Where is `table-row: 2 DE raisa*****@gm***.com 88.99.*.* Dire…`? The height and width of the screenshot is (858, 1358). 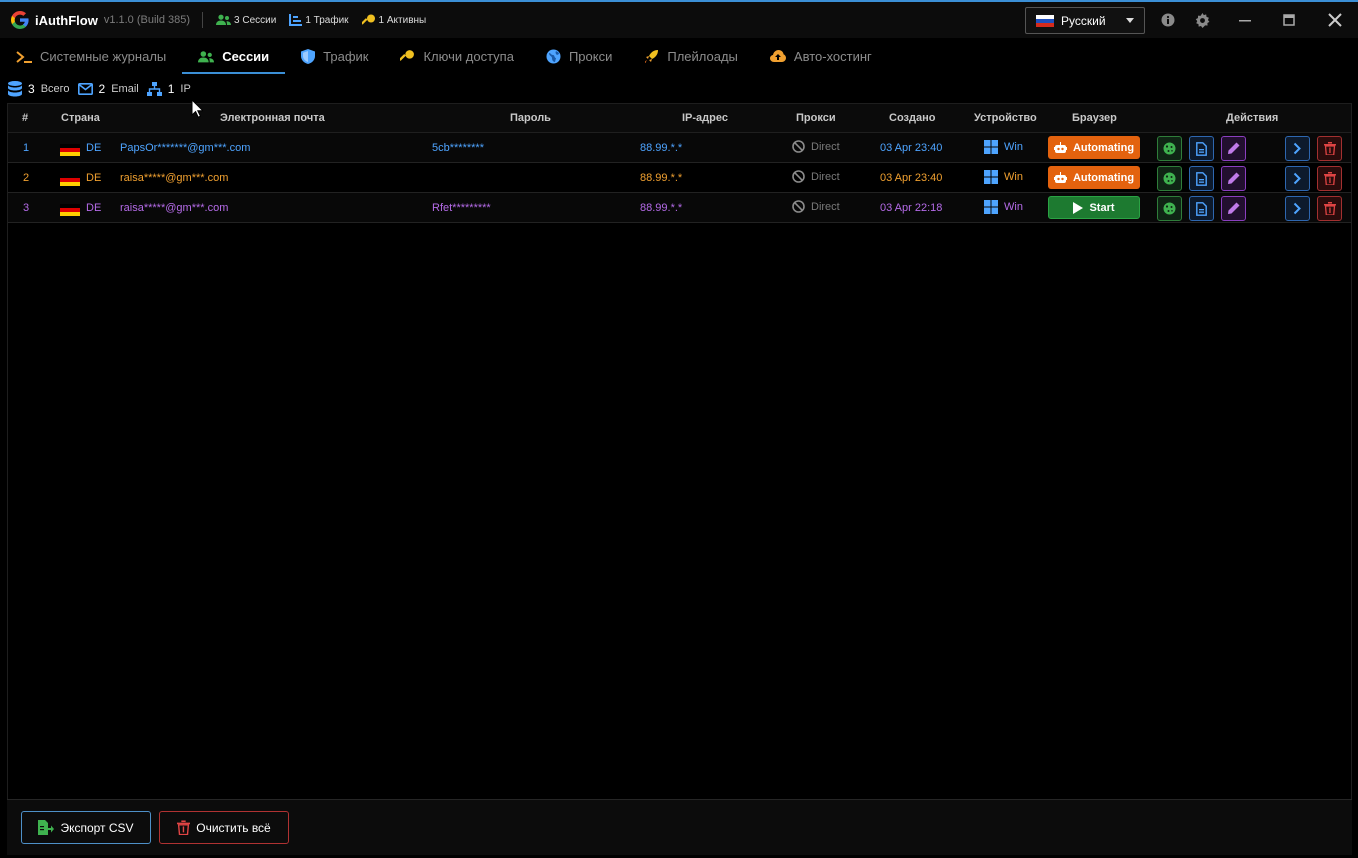
table-row: 2 DE raisa*****@gm***.com 88.99.*.* Dire… is located at coordinates (679, 178).